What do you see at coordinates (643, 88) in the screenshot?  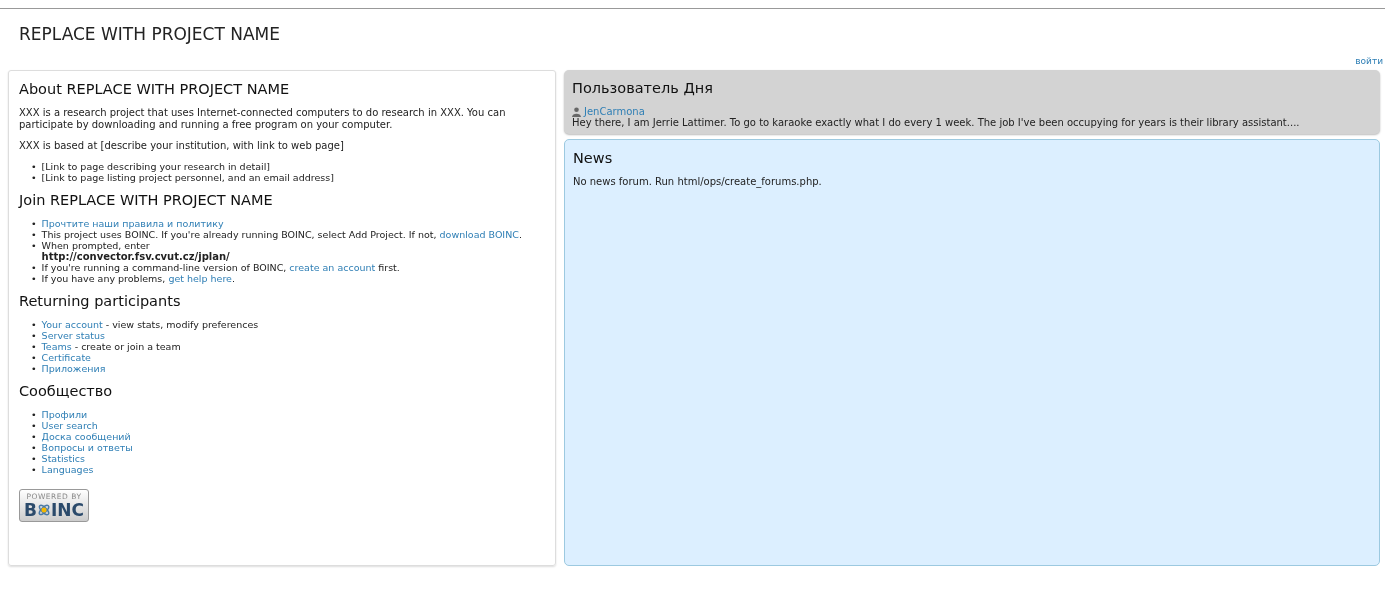 I see `panel-heading: Пользователь Дня` at bounding box center [643, 88].